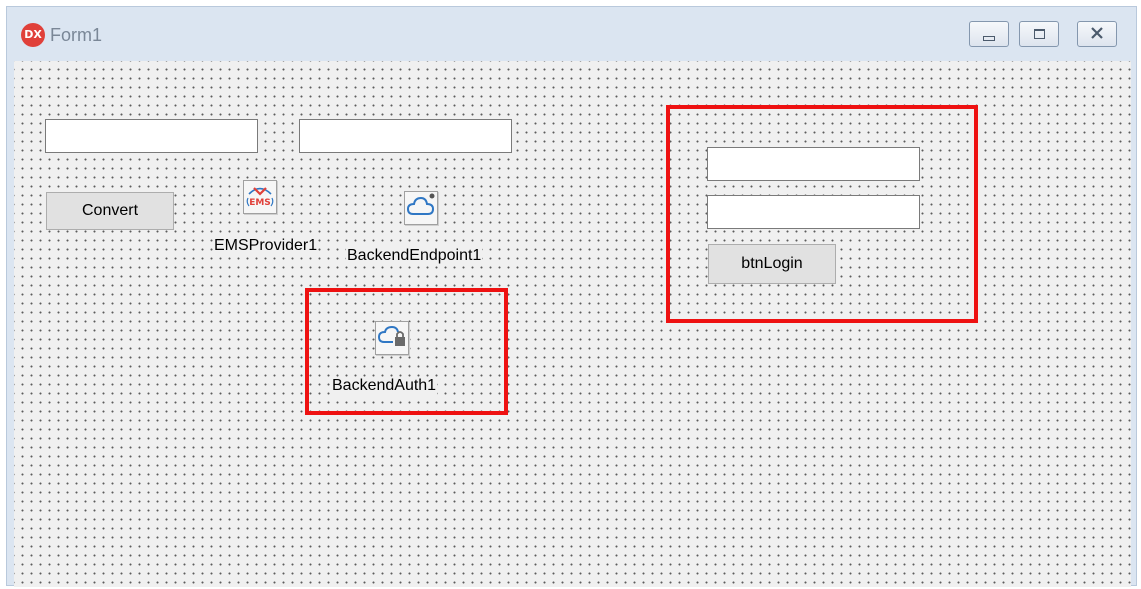 This screenshot has width=1141, height=589. Describe the element at coordinates (260, 203) in the screenshot. I see `svg-text: EMS` at that location.